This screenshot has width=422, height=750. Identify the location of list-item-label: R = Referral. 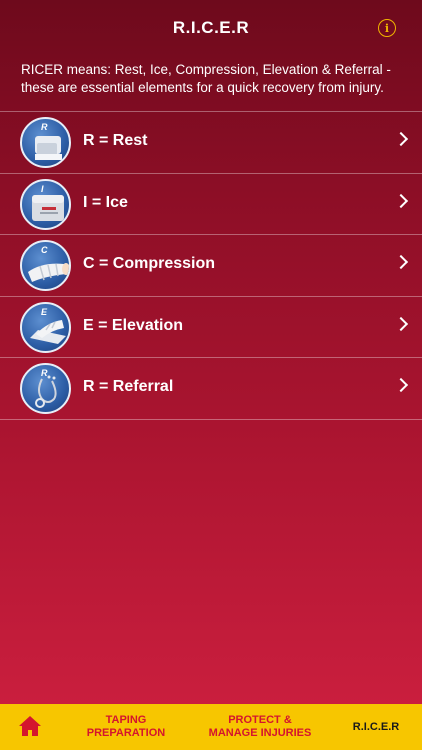
(128, 386).